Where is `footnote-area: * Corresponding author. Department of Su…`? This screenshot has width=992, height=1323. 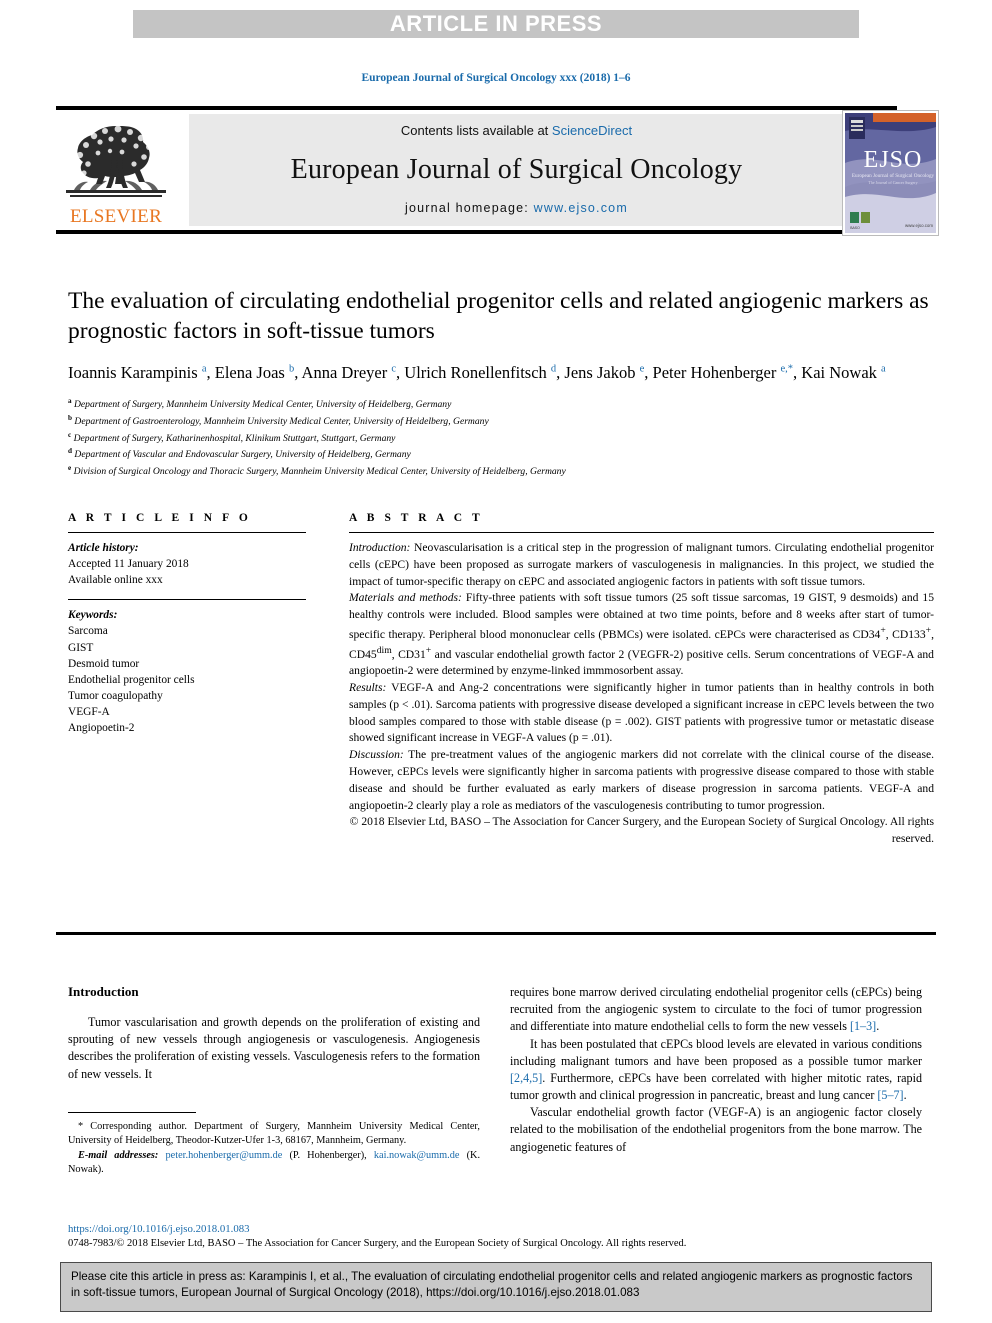
footnote-area: * Corresponding author. Department of Su… is located at coordinates (274, 1145).